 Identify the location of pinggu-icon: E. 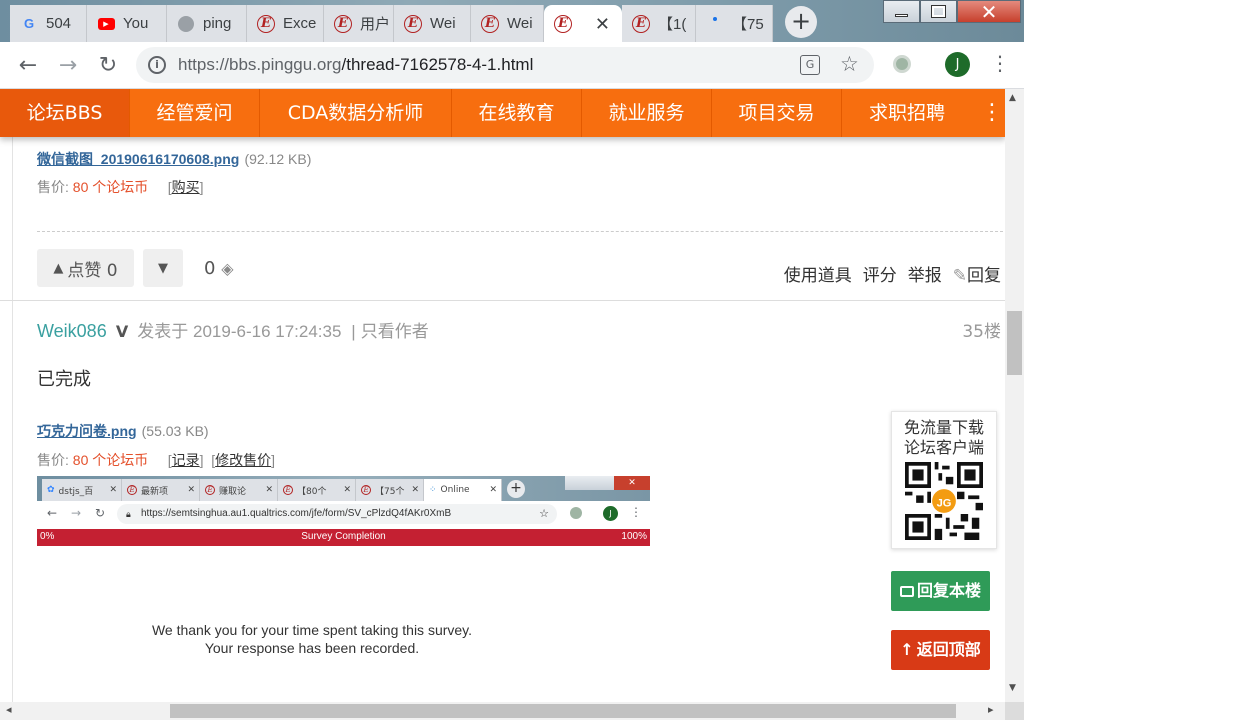
(266, 23).